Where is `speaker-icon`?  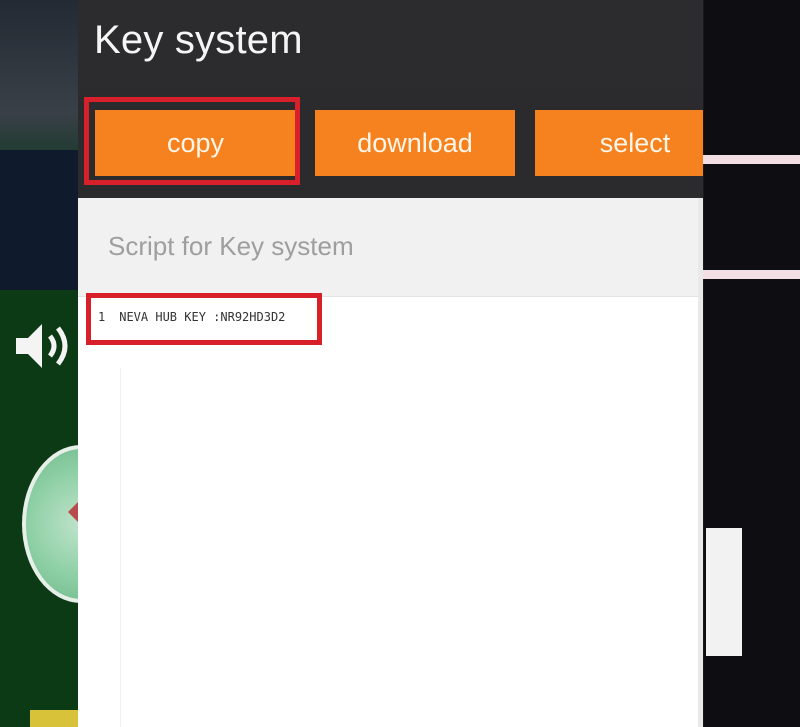 speaker-icon is located at coordinates (44, 346).